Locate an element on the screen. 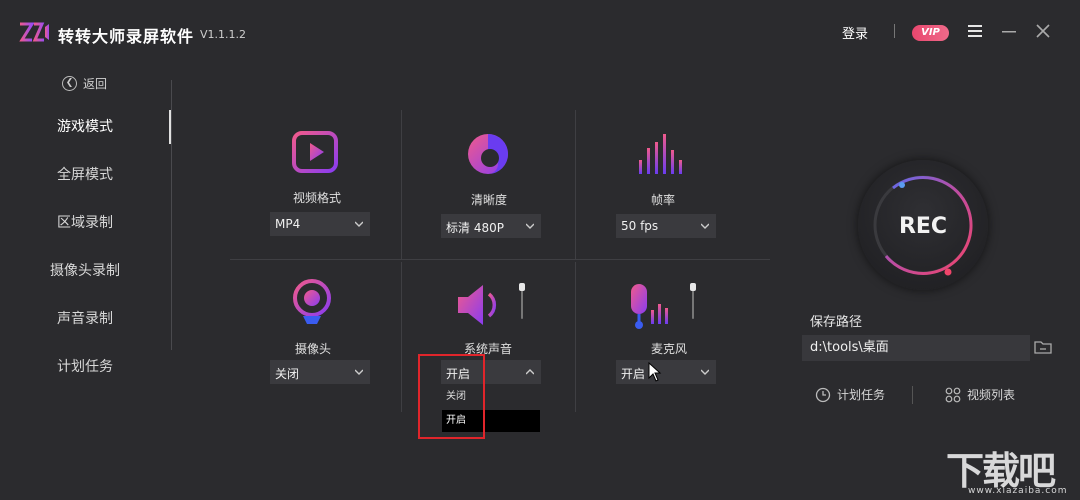  title-bar: 转转大师录屏软件 V1.1.1.2 登录 VIP is located at coordinates (540, 32).